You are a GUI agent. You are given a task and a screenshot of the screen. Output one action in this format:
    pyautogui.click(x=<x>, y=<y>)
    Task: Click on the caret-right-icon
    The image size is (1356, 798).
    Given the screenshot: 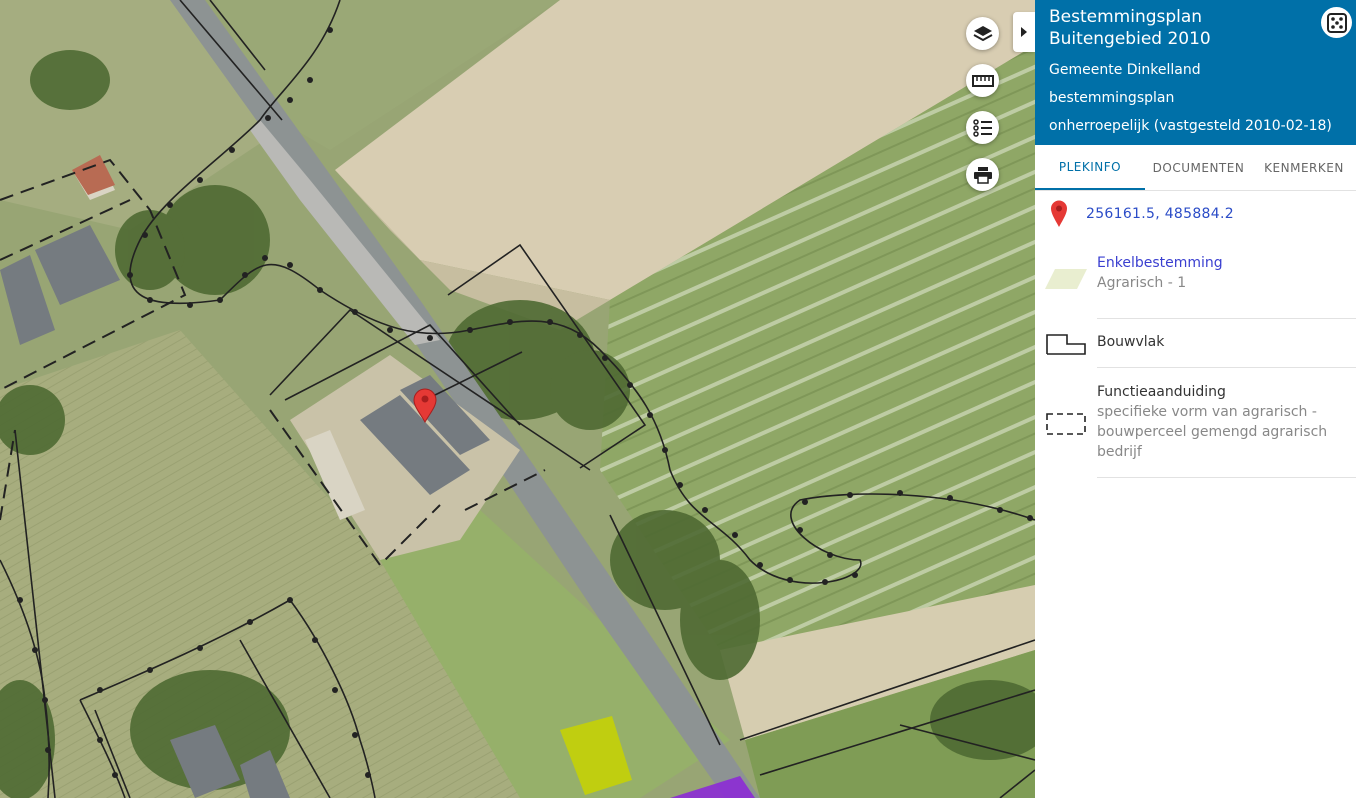 What is the action you would take?
    pyautogui.click(x=1024, y=32)
    